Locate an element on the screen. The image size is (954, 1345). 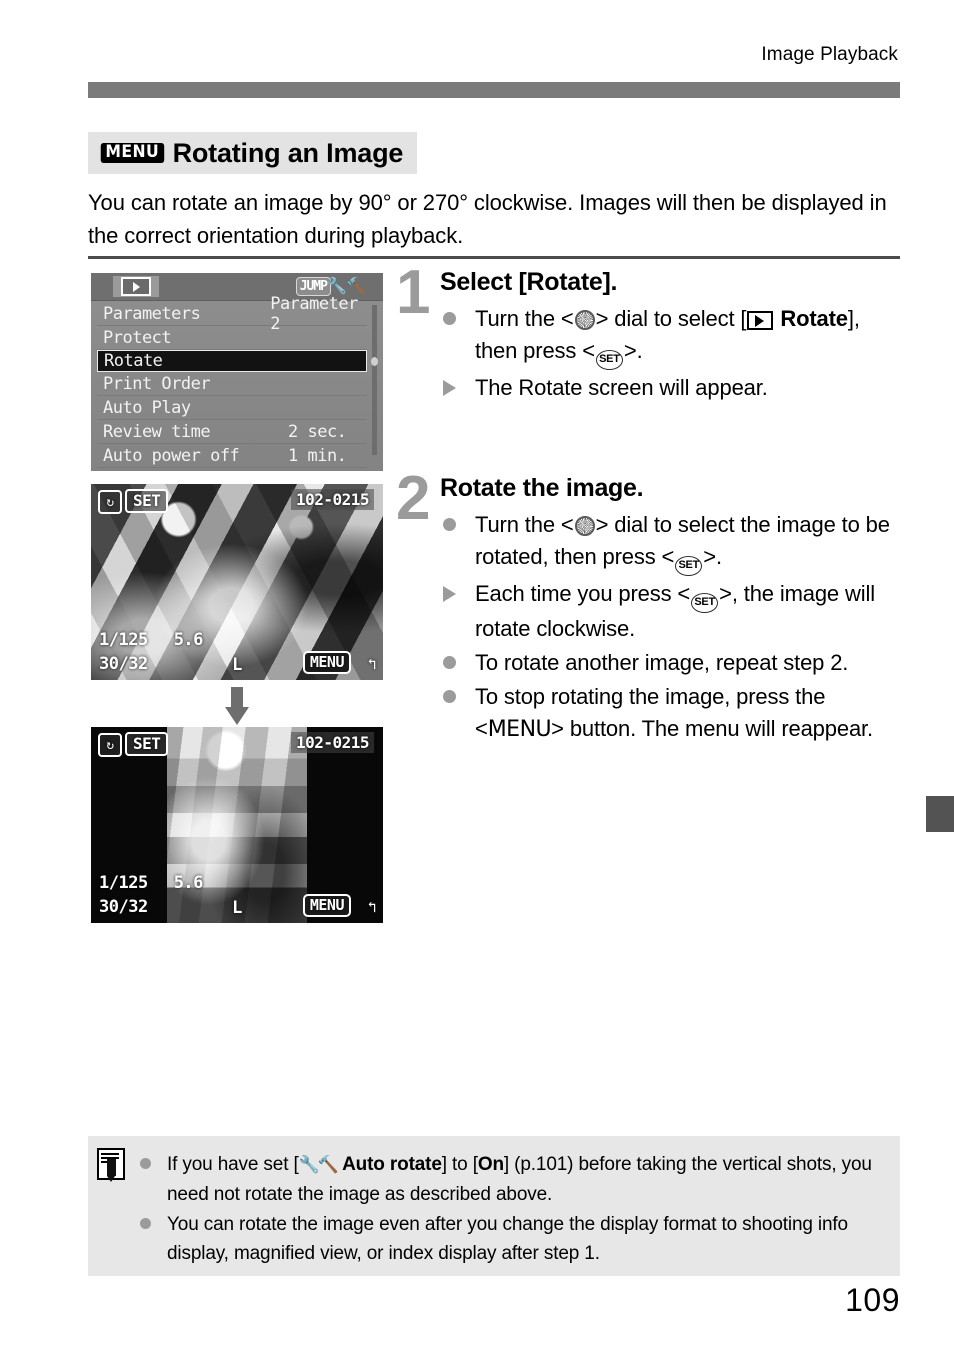
note-pencil-icon is located at coordinates (111, 1165).